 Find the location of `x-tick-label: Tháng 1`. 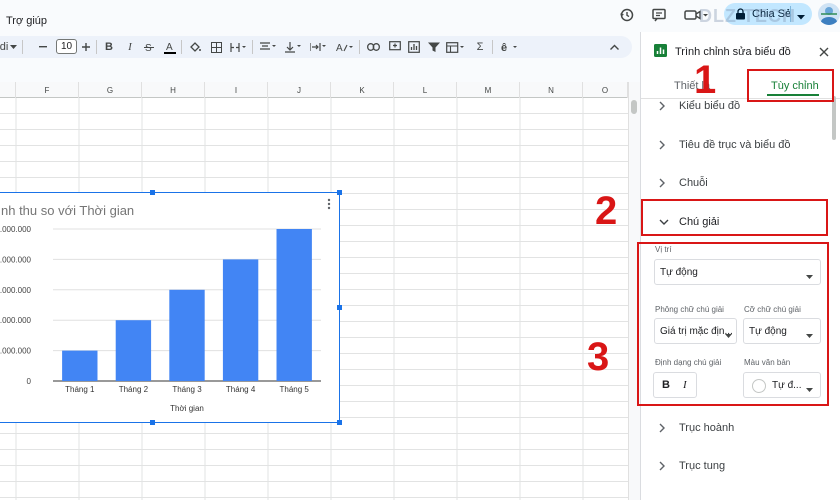

x-tick-label: Tháng 1 is located at coordinates (80, 389).